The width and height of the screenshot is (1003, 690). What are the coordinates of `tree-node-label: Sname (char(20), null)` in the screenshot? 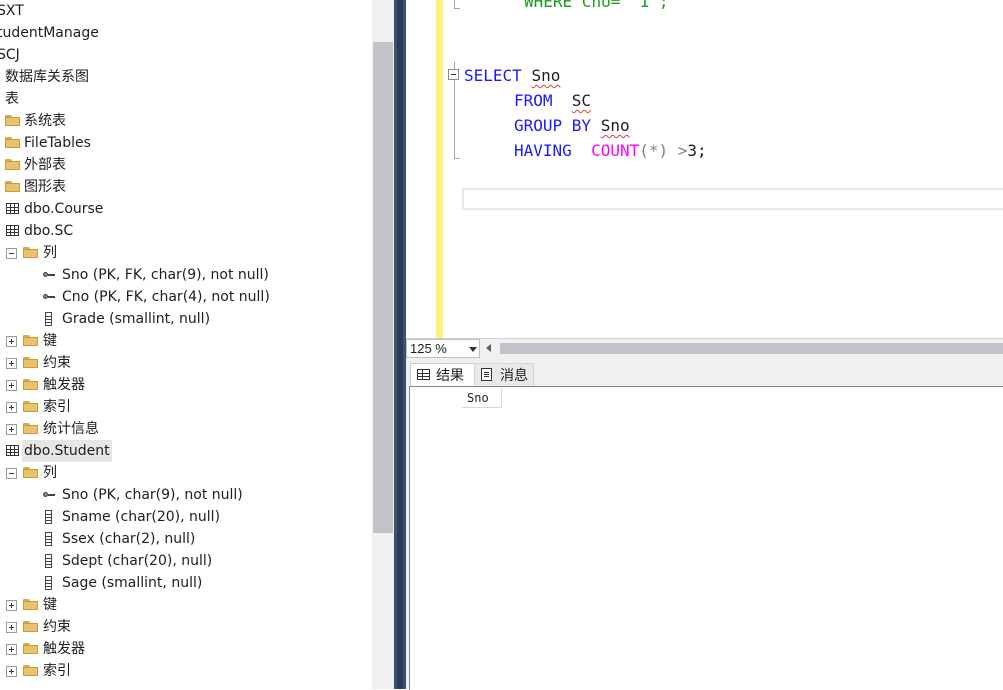 It's located at (141, 517).